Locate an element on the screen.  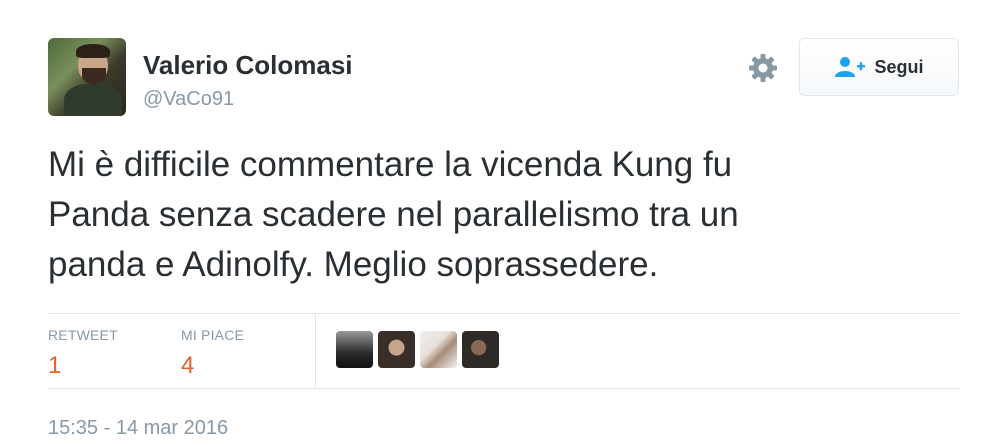
avatar-body-shape is located at coordinates (93, 100).